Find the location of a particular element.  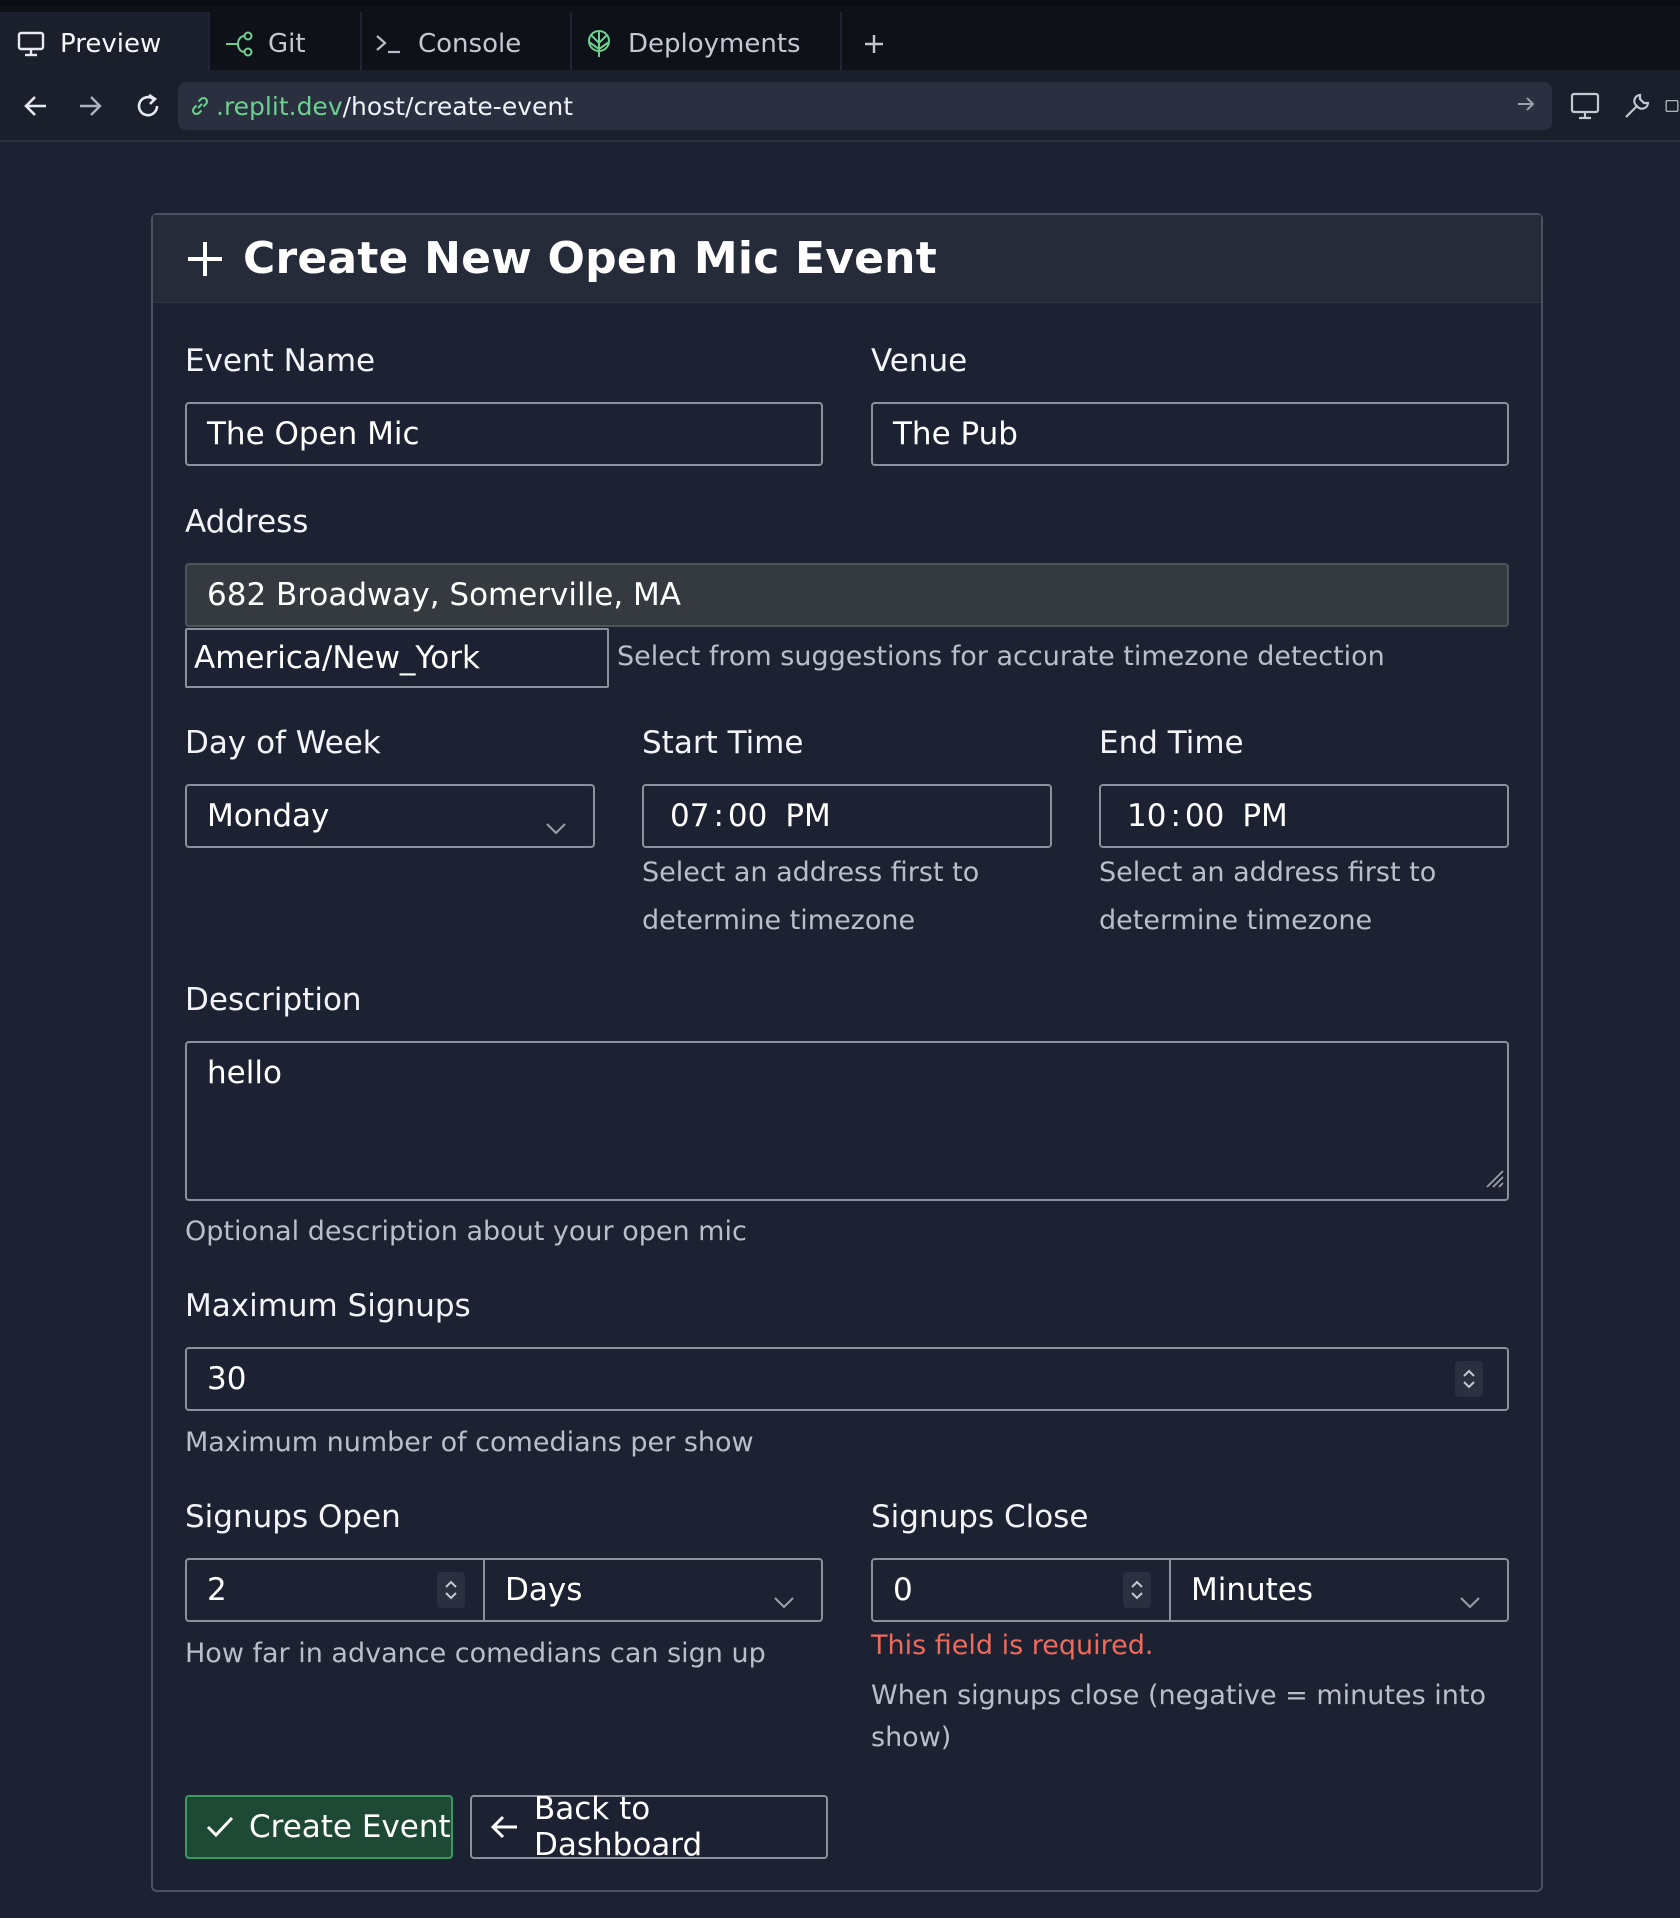

description-value: hello is located at coordinates (244, 1073).